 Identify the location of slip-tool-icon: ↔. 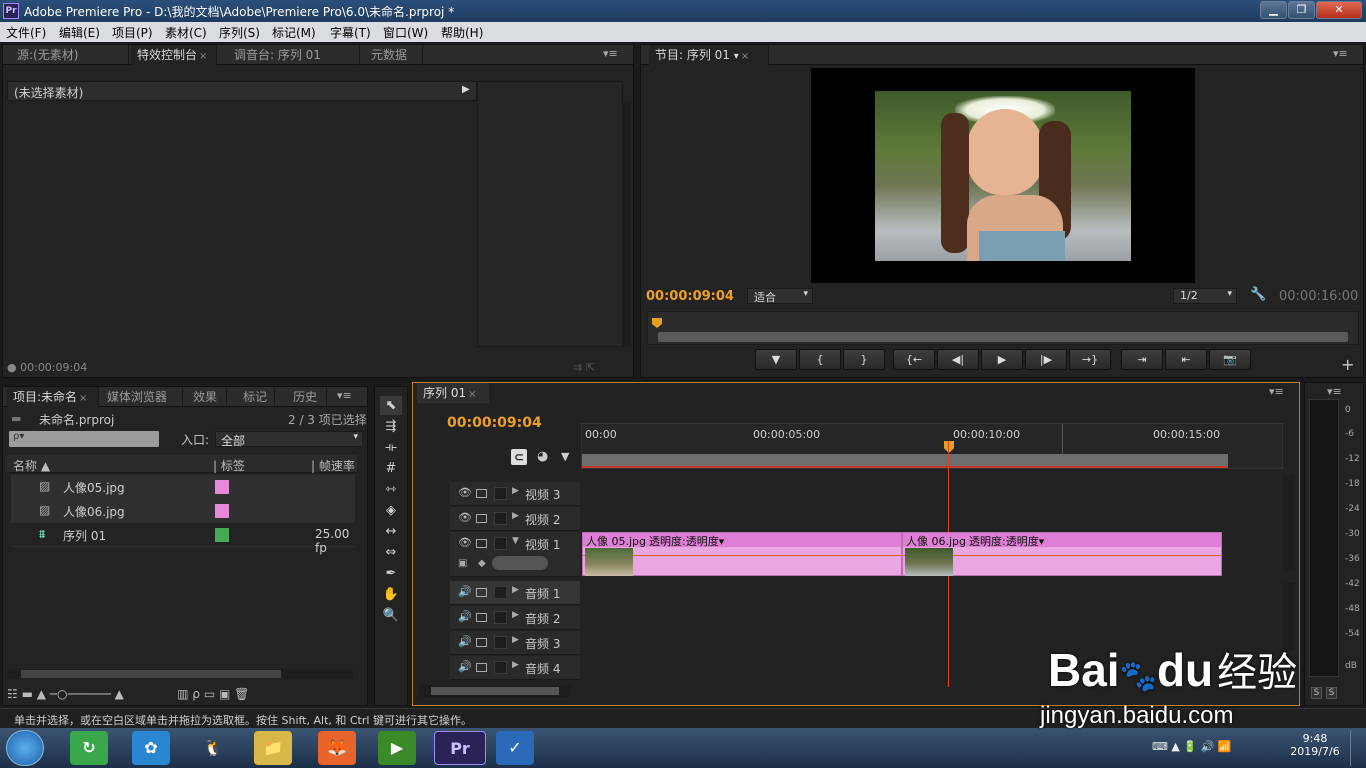
(391, 531).